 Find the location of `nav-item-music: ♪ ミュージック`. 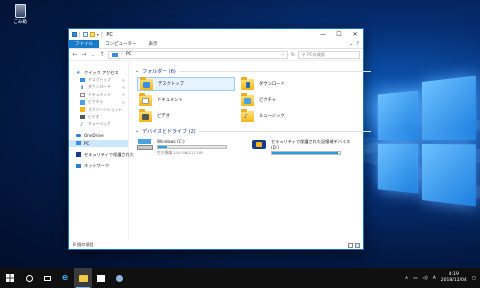

nav-item-music: ♪ ミュージック is located at coordinates (98, 124).